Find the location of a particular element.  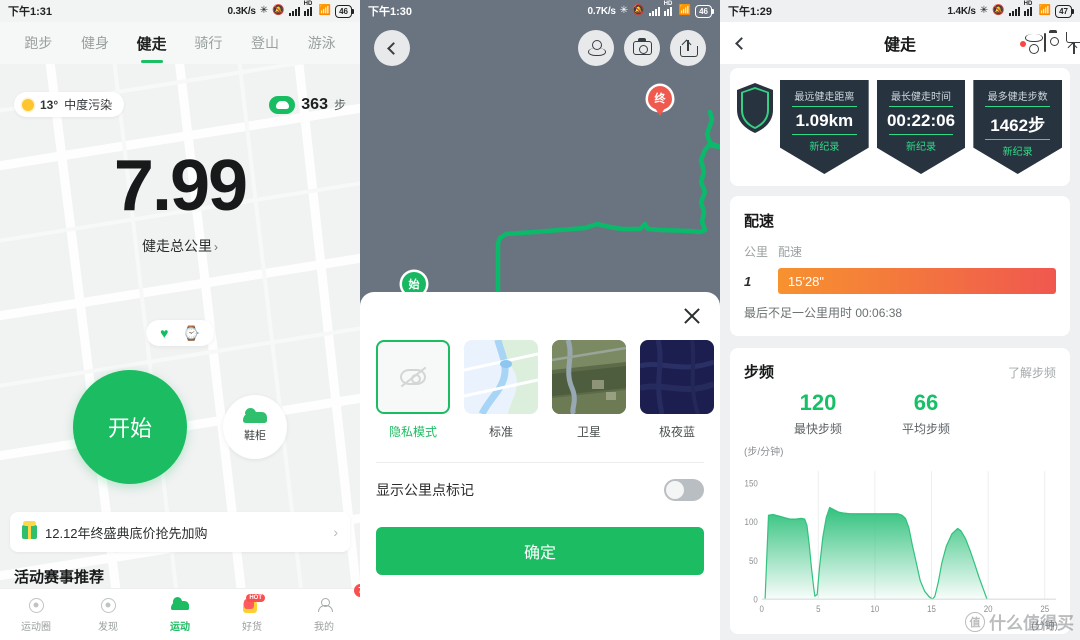

signal-hd-icon: HD is located at coordinates (1029, 8).